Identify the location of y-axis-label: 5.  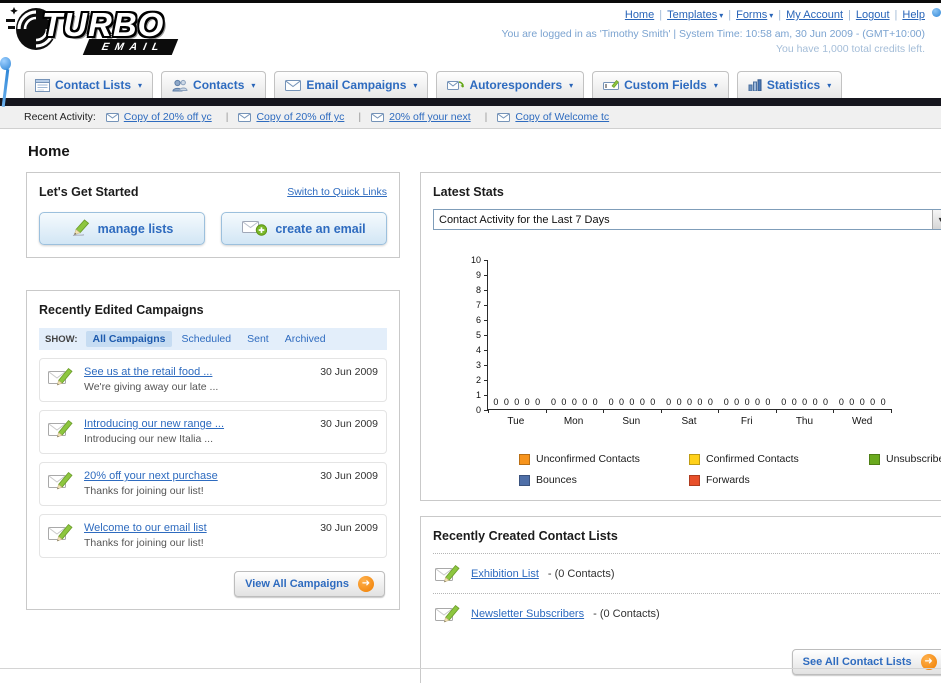
(478, 335).